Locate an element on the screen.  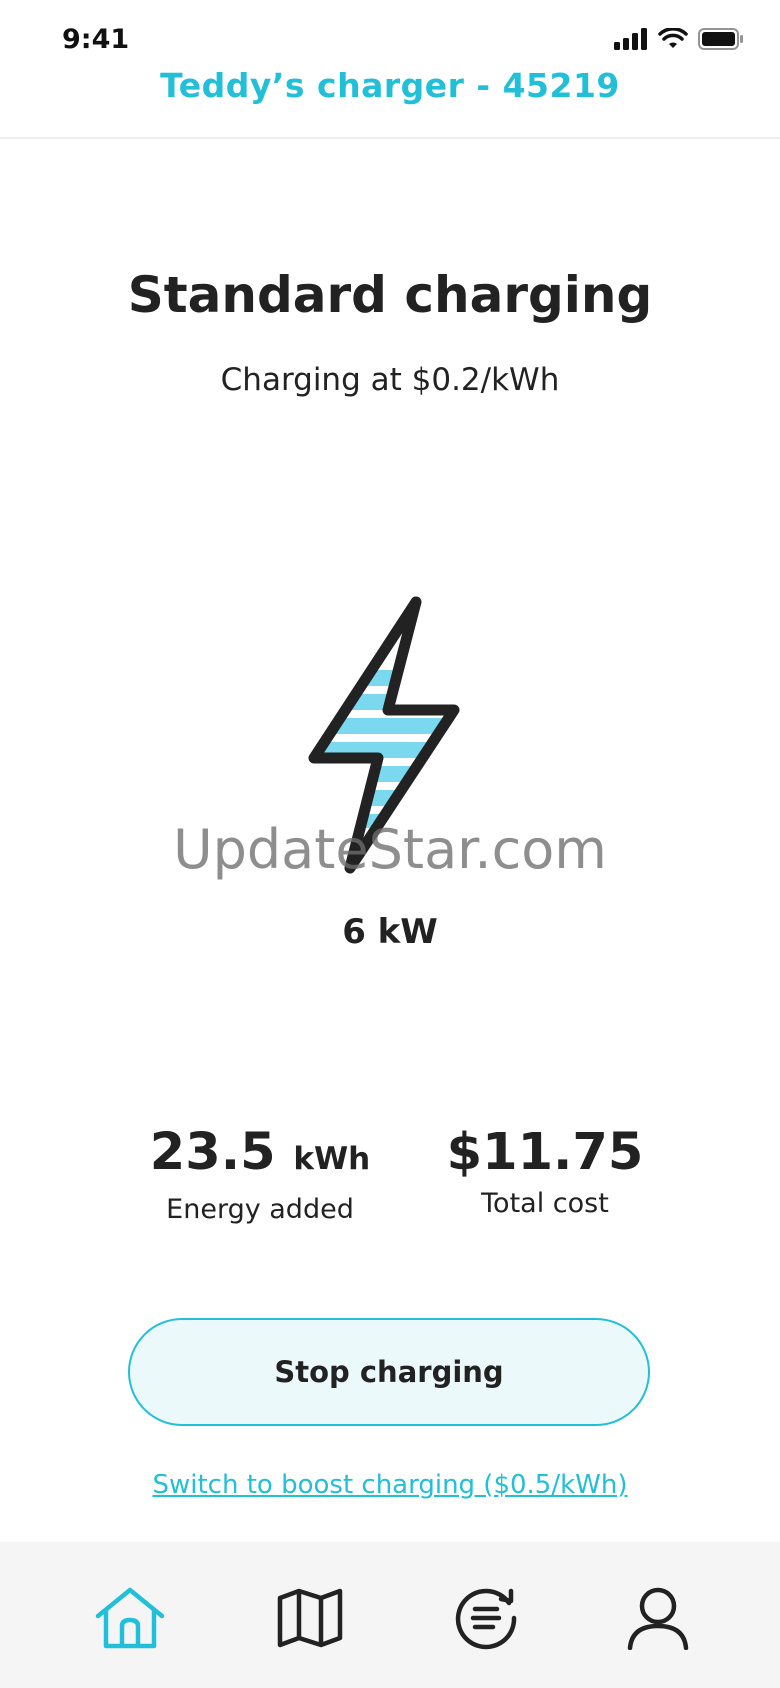
energy-added-stat: 23.5 kWh Energy added is located at coordinates (260, 1173).